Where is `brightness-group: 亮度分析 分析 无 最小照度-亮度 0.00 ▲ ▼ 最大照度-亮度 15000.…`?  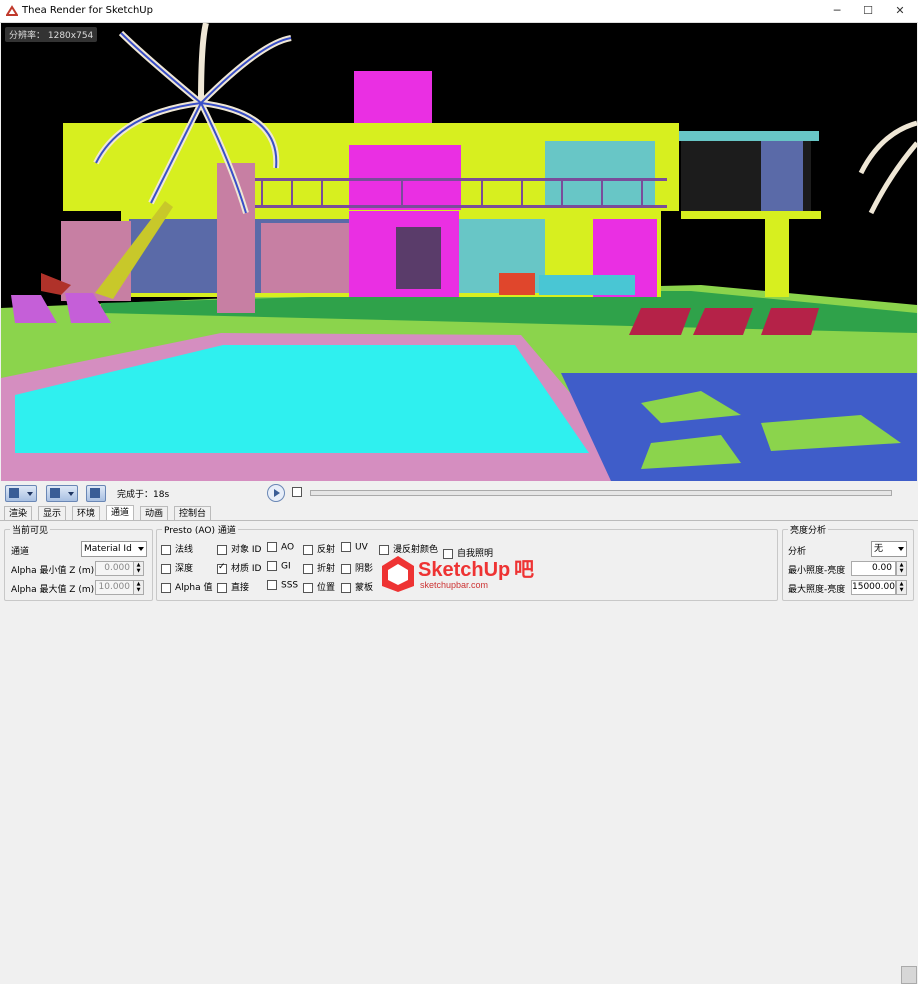
brightness-group: 亮度分析 分析 无 最小照度-亮度 0.00 ▲ ▼ 最大照度-亮度 15000.… is located at coordinates (848, 562).